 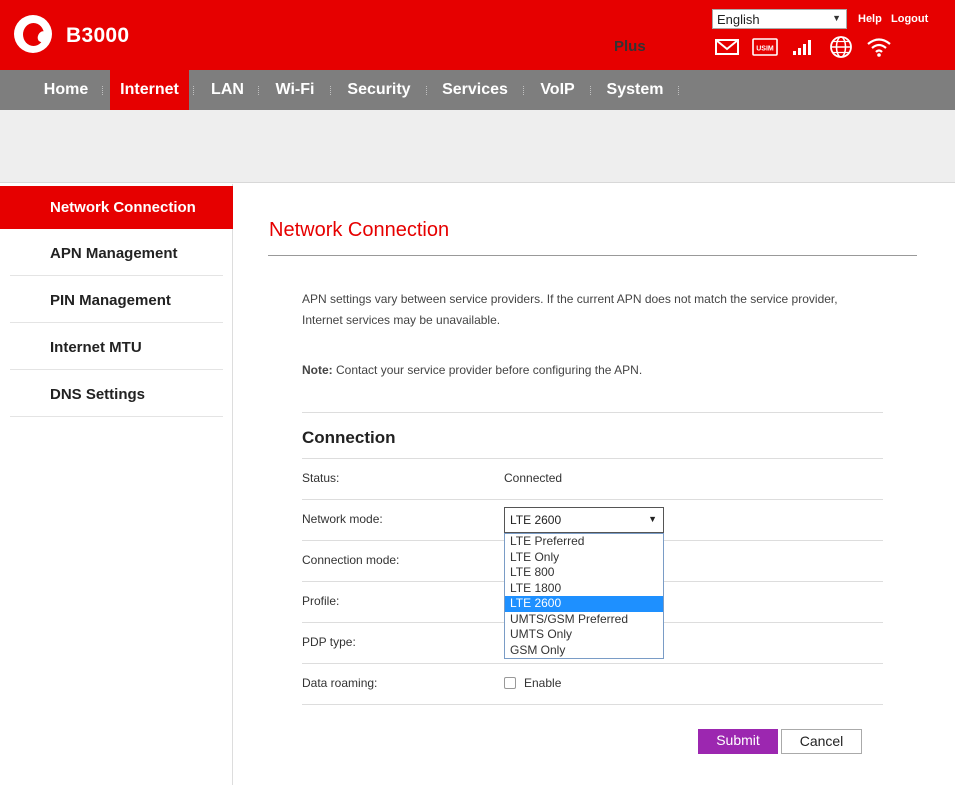 I want to click on signal-icon, so click(x=802, y=47).